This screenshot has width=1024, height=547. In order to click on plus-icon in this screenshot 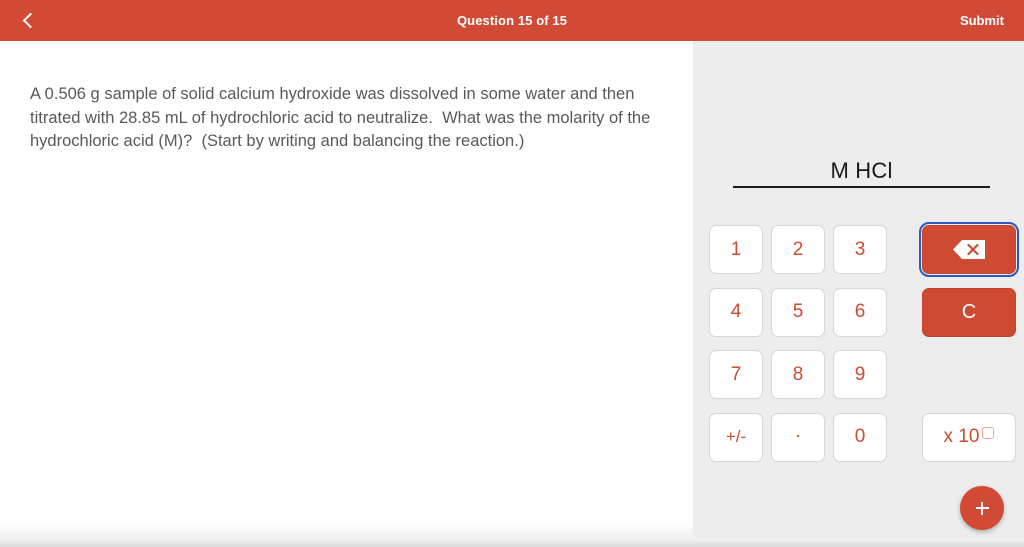, I will do `click(982, 508)`.